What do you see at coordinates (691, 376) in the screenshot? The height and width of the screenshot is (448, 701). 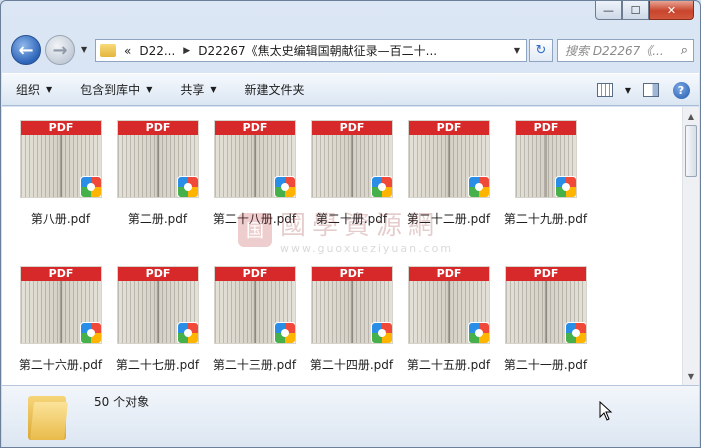 I see `scroll-down-icon: ▼` at bounding box center [691, 376].